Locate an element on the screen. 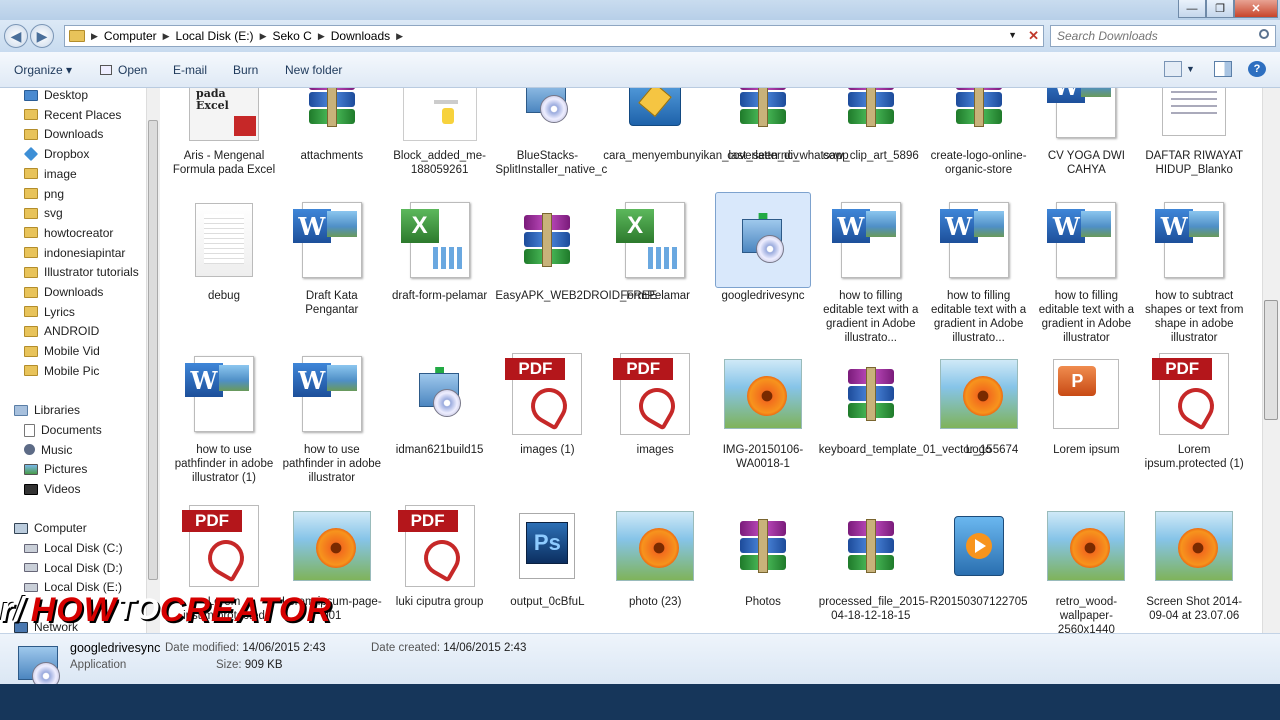  sidebar-item-favorite: Recent Places is located at coordinates (72, 115).